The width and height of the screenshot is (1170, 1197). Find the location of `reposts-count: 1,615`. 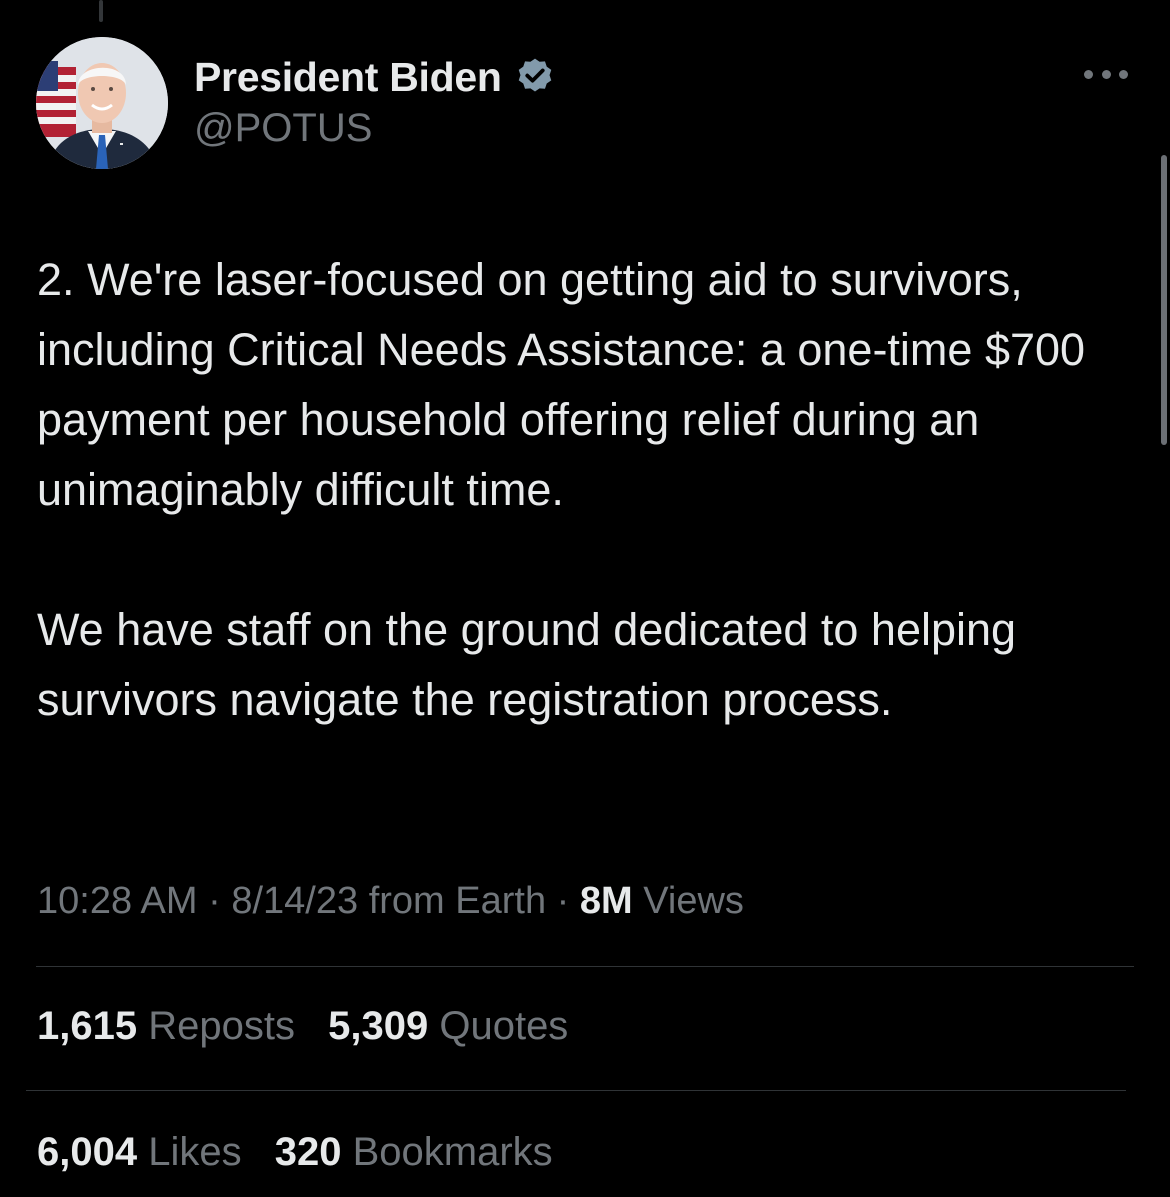

reposts-count: 1,615 is located at coordinates (87, 1026).